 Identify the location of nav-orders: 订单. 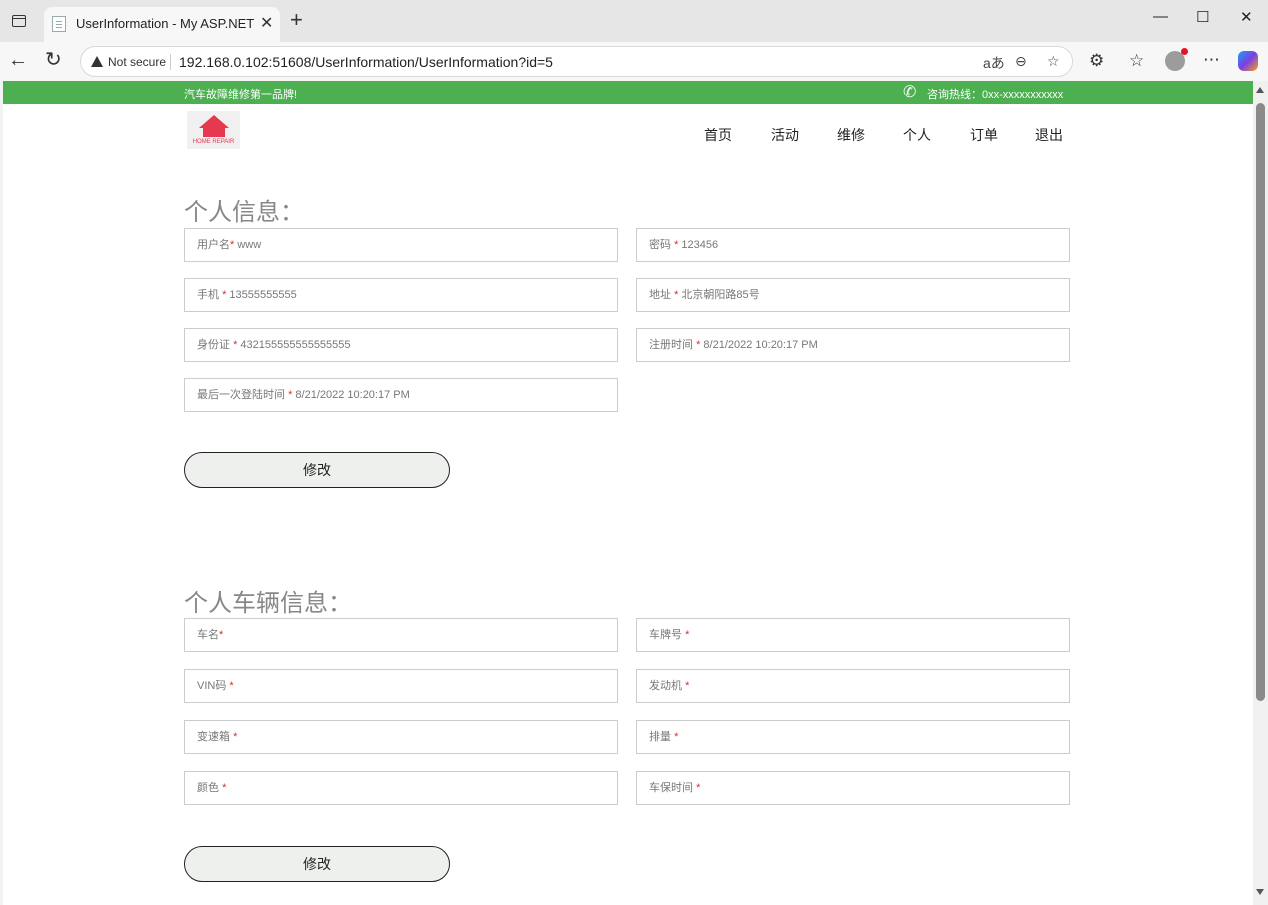
(984, 135).